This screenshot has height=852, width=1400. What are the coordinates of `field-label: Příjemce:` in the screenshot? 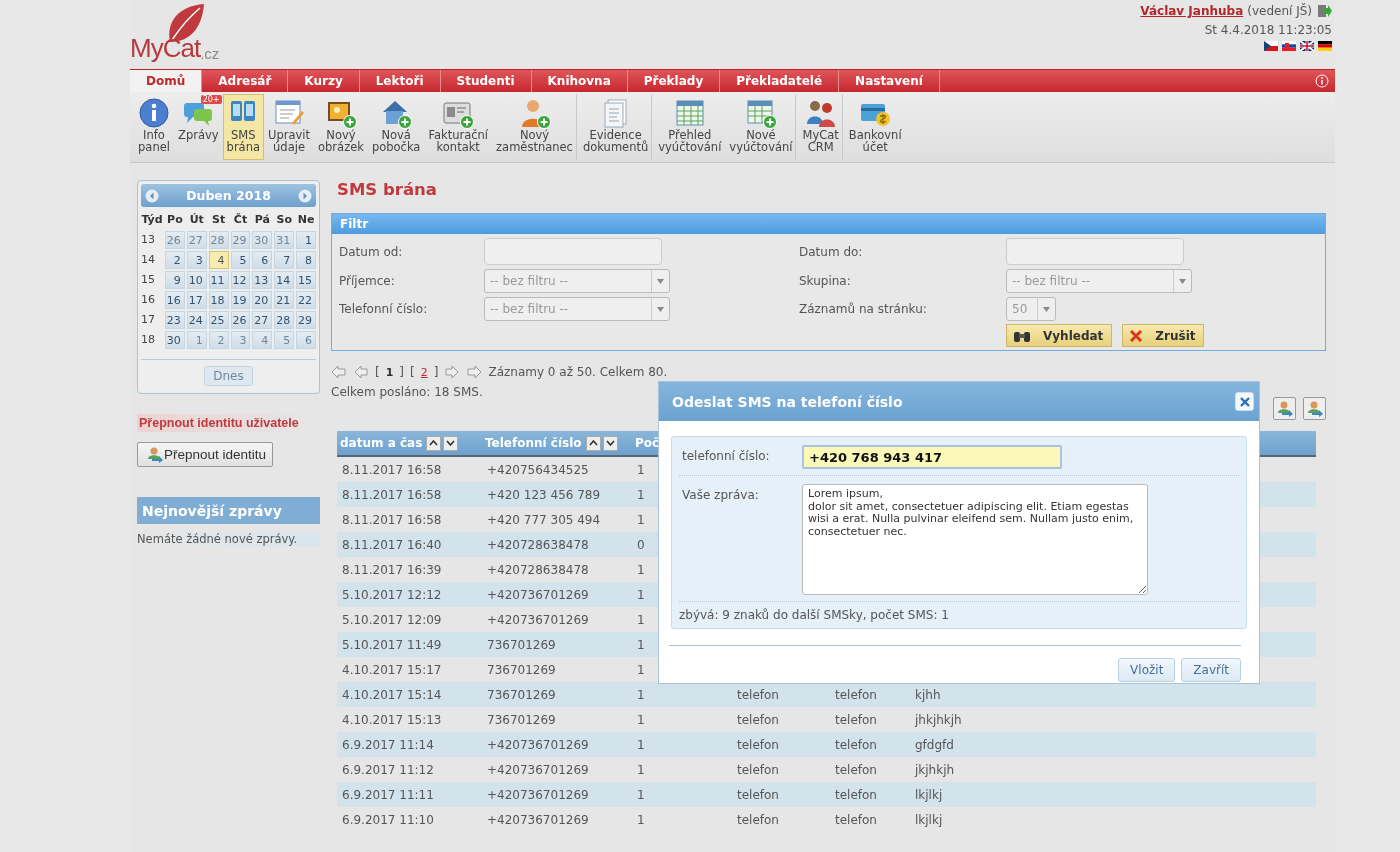 It's located at (367, 281).